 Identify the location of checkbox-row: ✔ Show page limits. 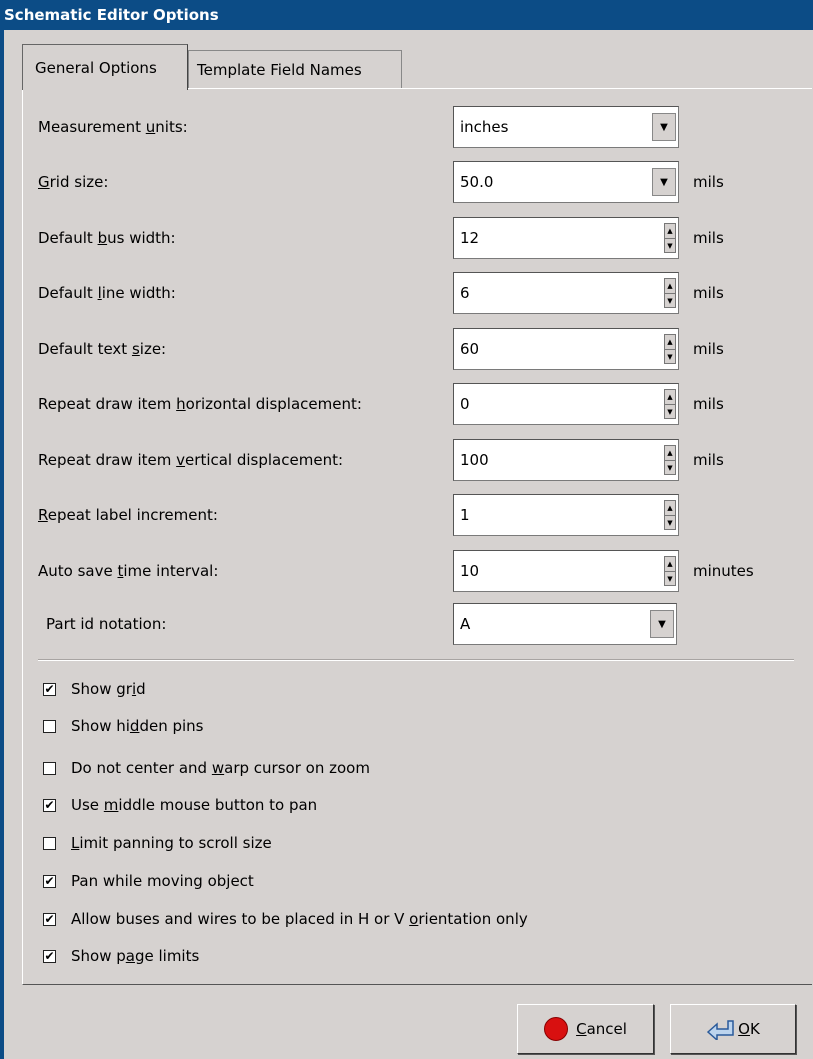
(121, 956).